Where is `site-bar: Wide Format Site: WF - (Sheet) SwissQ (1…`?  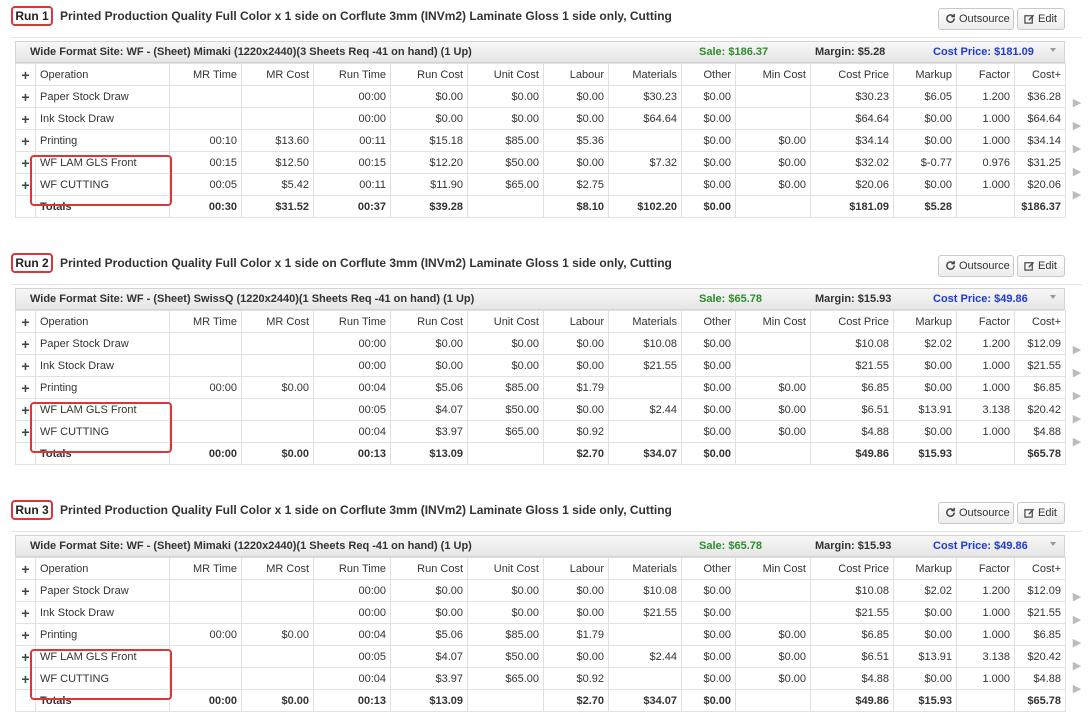
site-bar: Wide Format Site: WF - (Sheet) SwissQ (1… is located at coordinates (540, 299).